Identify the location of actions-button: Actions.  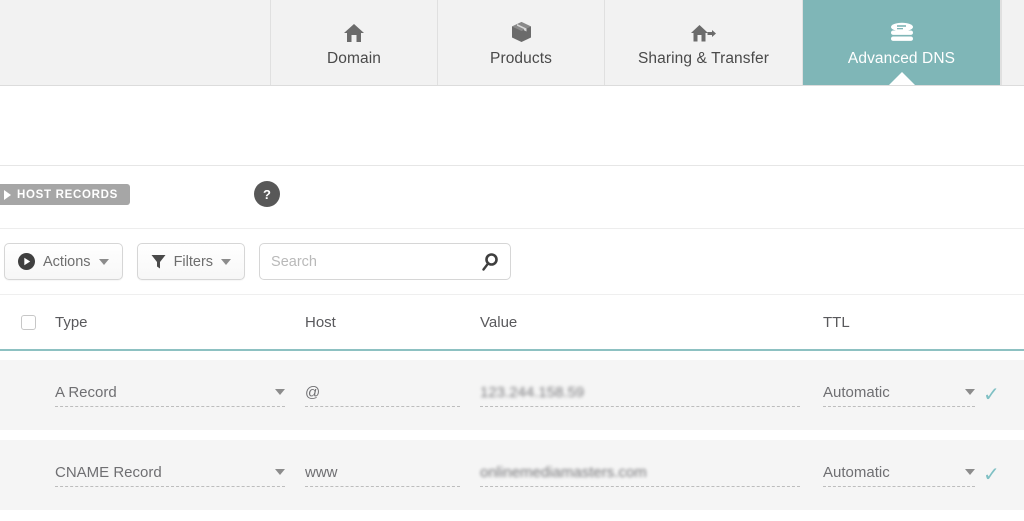
(63, 261).